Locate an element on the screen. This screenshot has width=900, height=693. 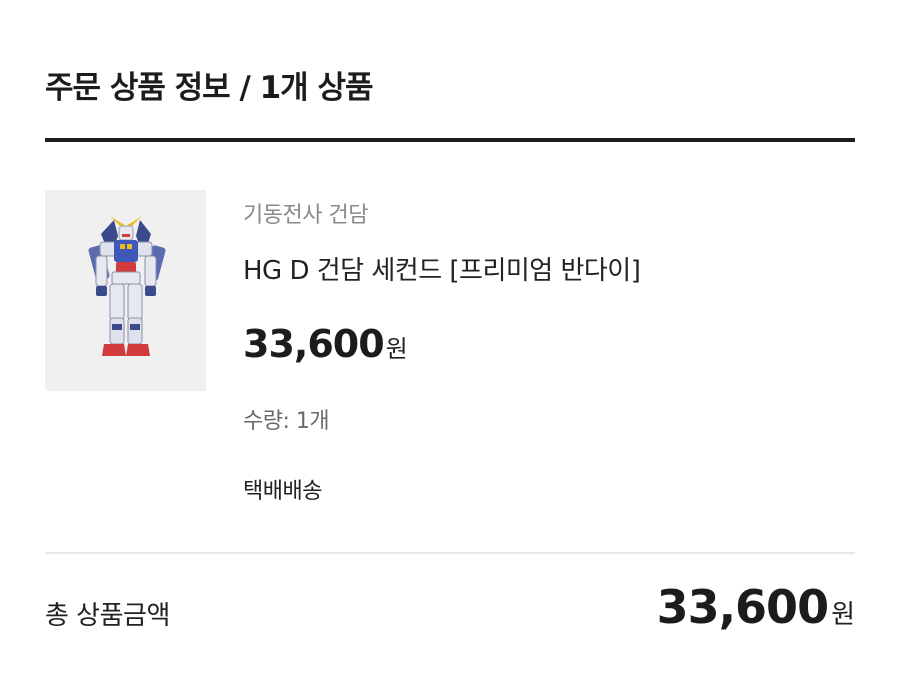
summary-divider is located at coordinates (450, 553).